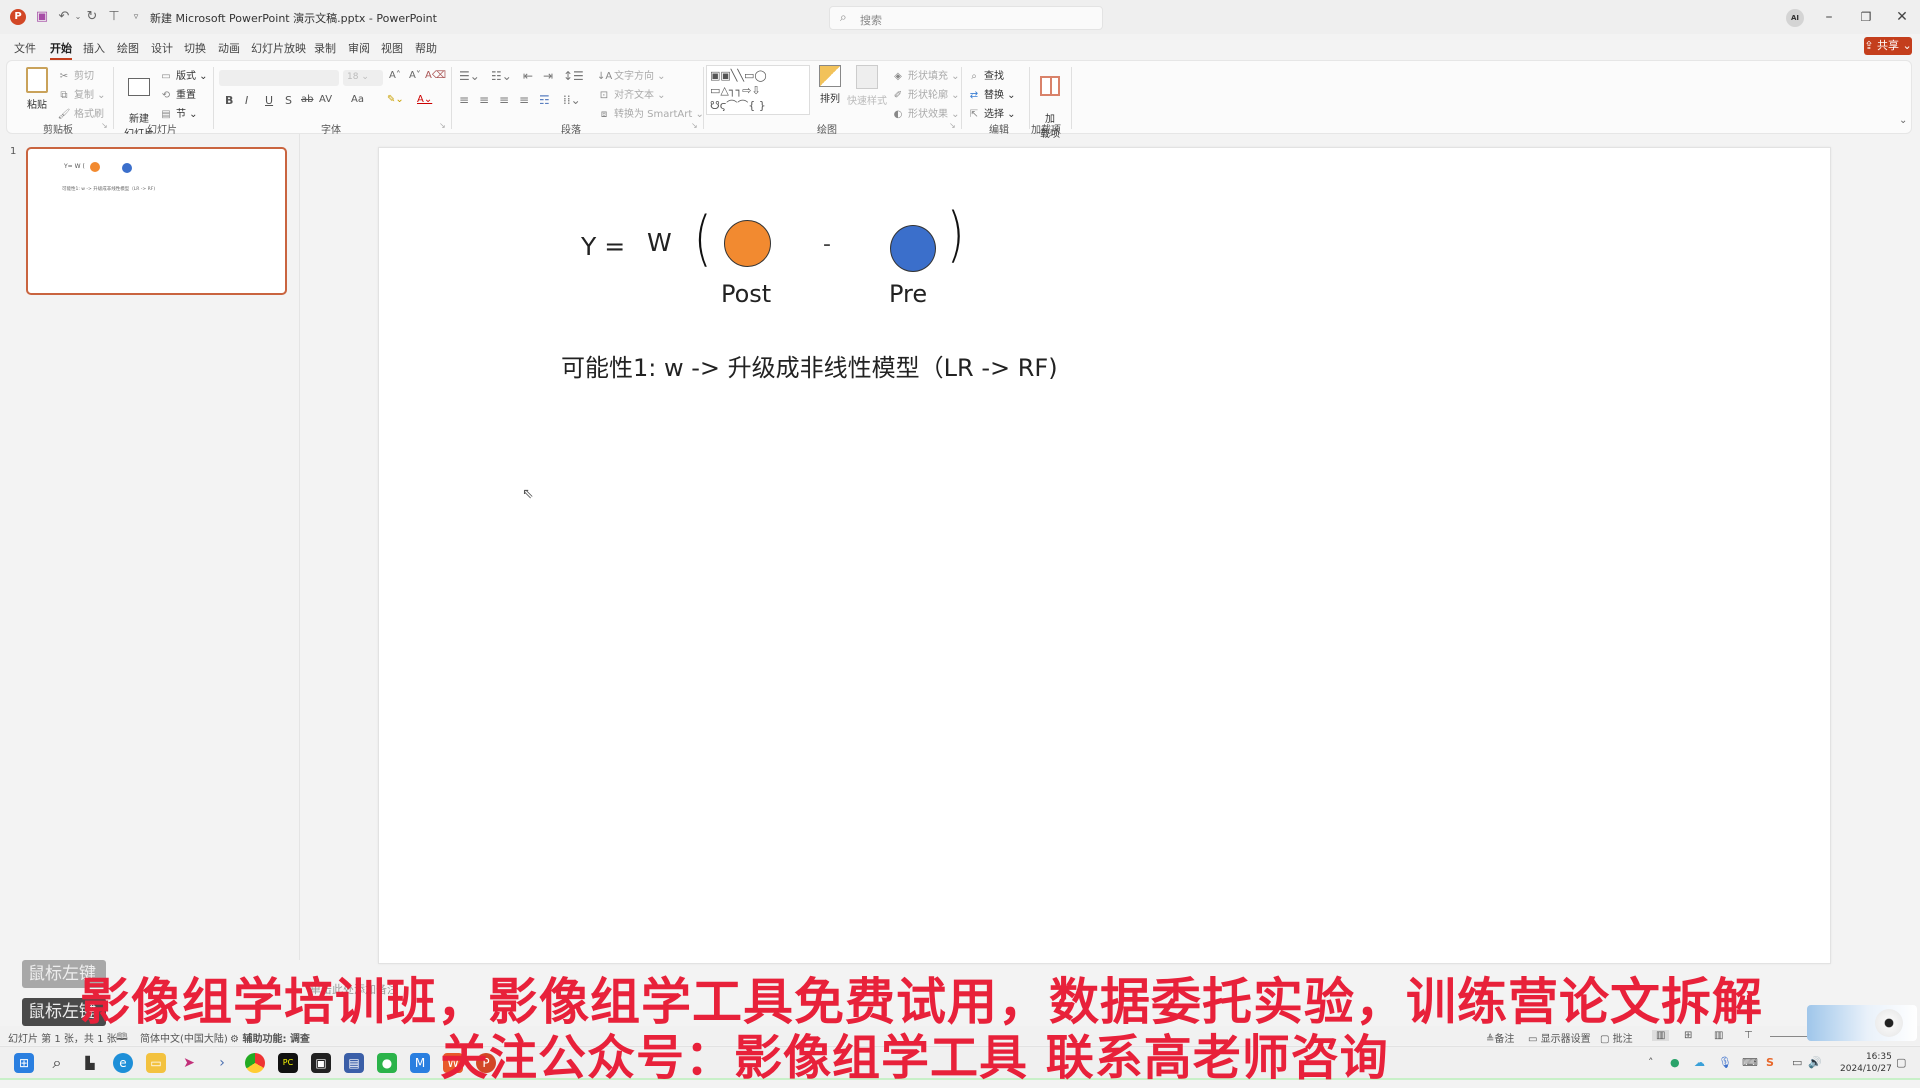 The height and width of the screenshot is (1088, 1920). Describe the element at coordinates (420, 1063) in the screenshot. I see `tencent-meeting-icon: M` at that location.